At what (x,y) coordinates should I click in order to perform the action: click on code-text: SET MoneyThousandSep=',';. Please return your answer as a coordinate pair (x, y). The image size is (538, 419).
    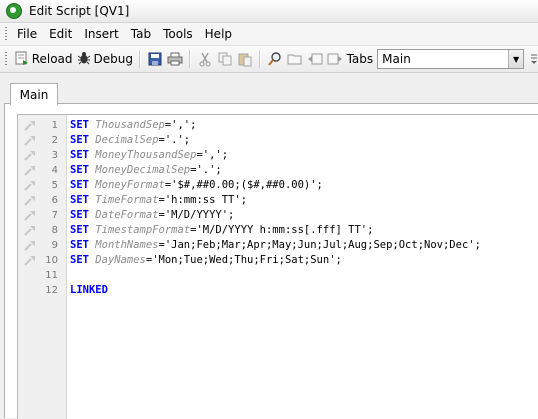
    Looking at the image, I should click on (149, 155).